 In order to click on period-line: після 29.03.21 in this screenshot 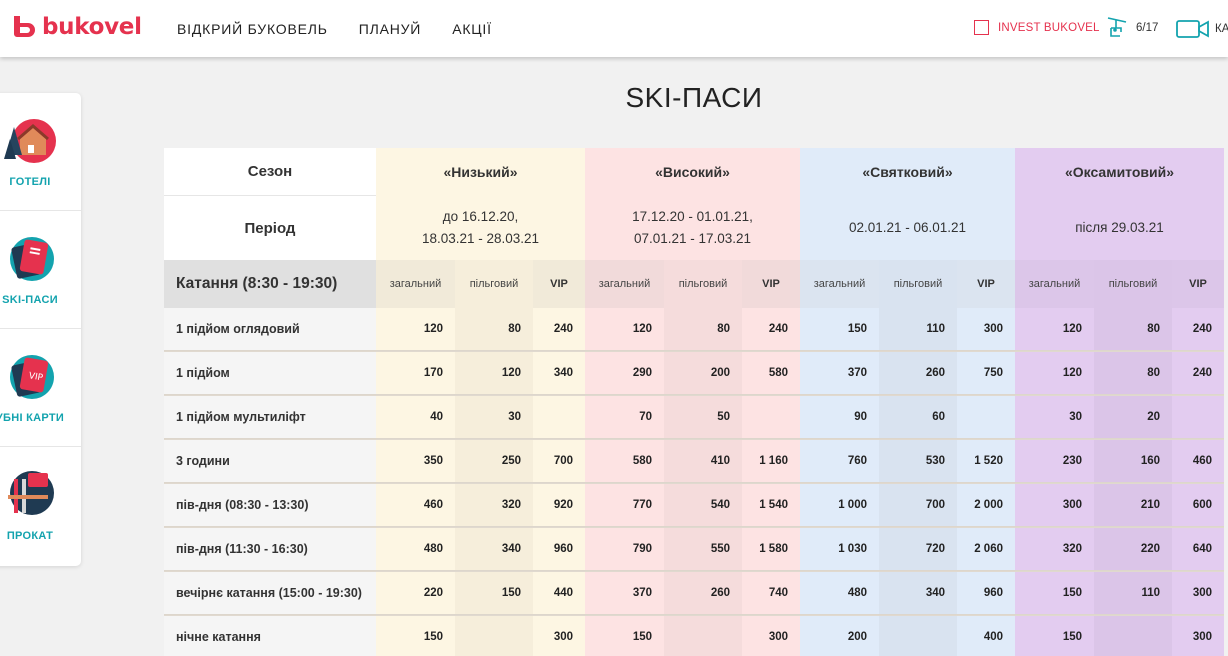, I will do `click(1119, 227)`.